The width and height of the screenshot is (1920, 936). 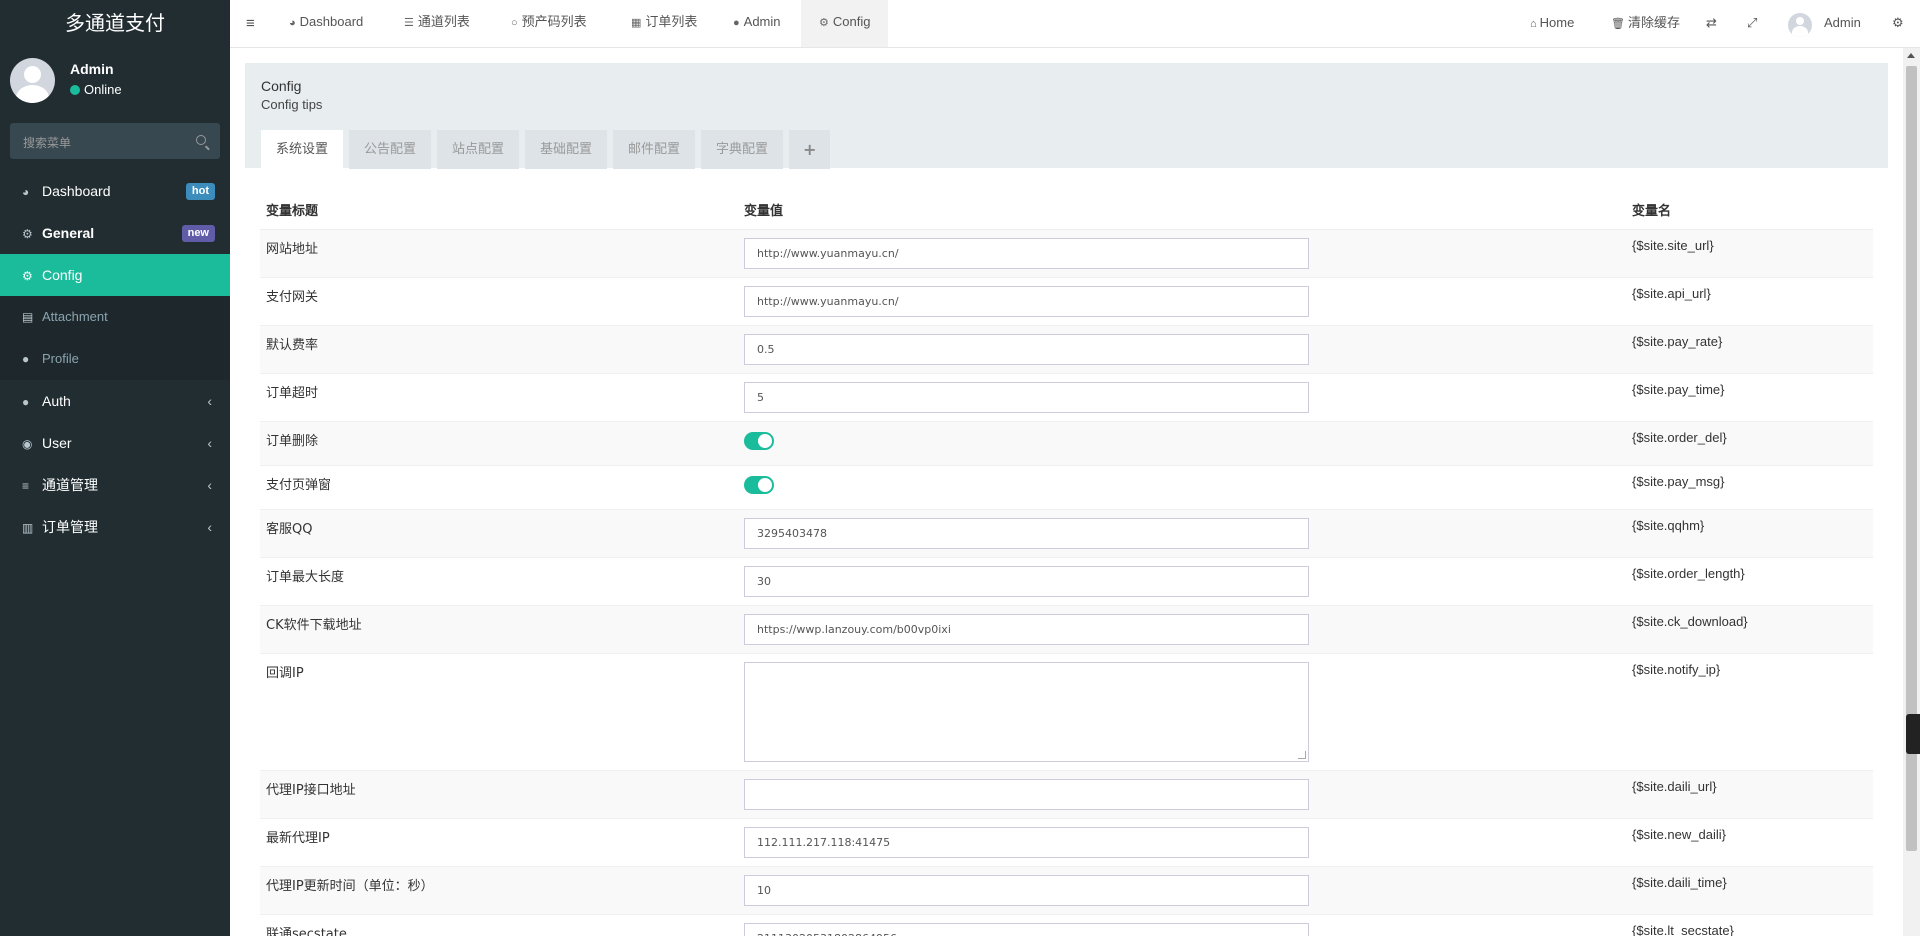 What do you see at coordinates (1552, 23) in the screenshot?
I see `home-link: ⌂ Home` at bounding box center [1552, 23].